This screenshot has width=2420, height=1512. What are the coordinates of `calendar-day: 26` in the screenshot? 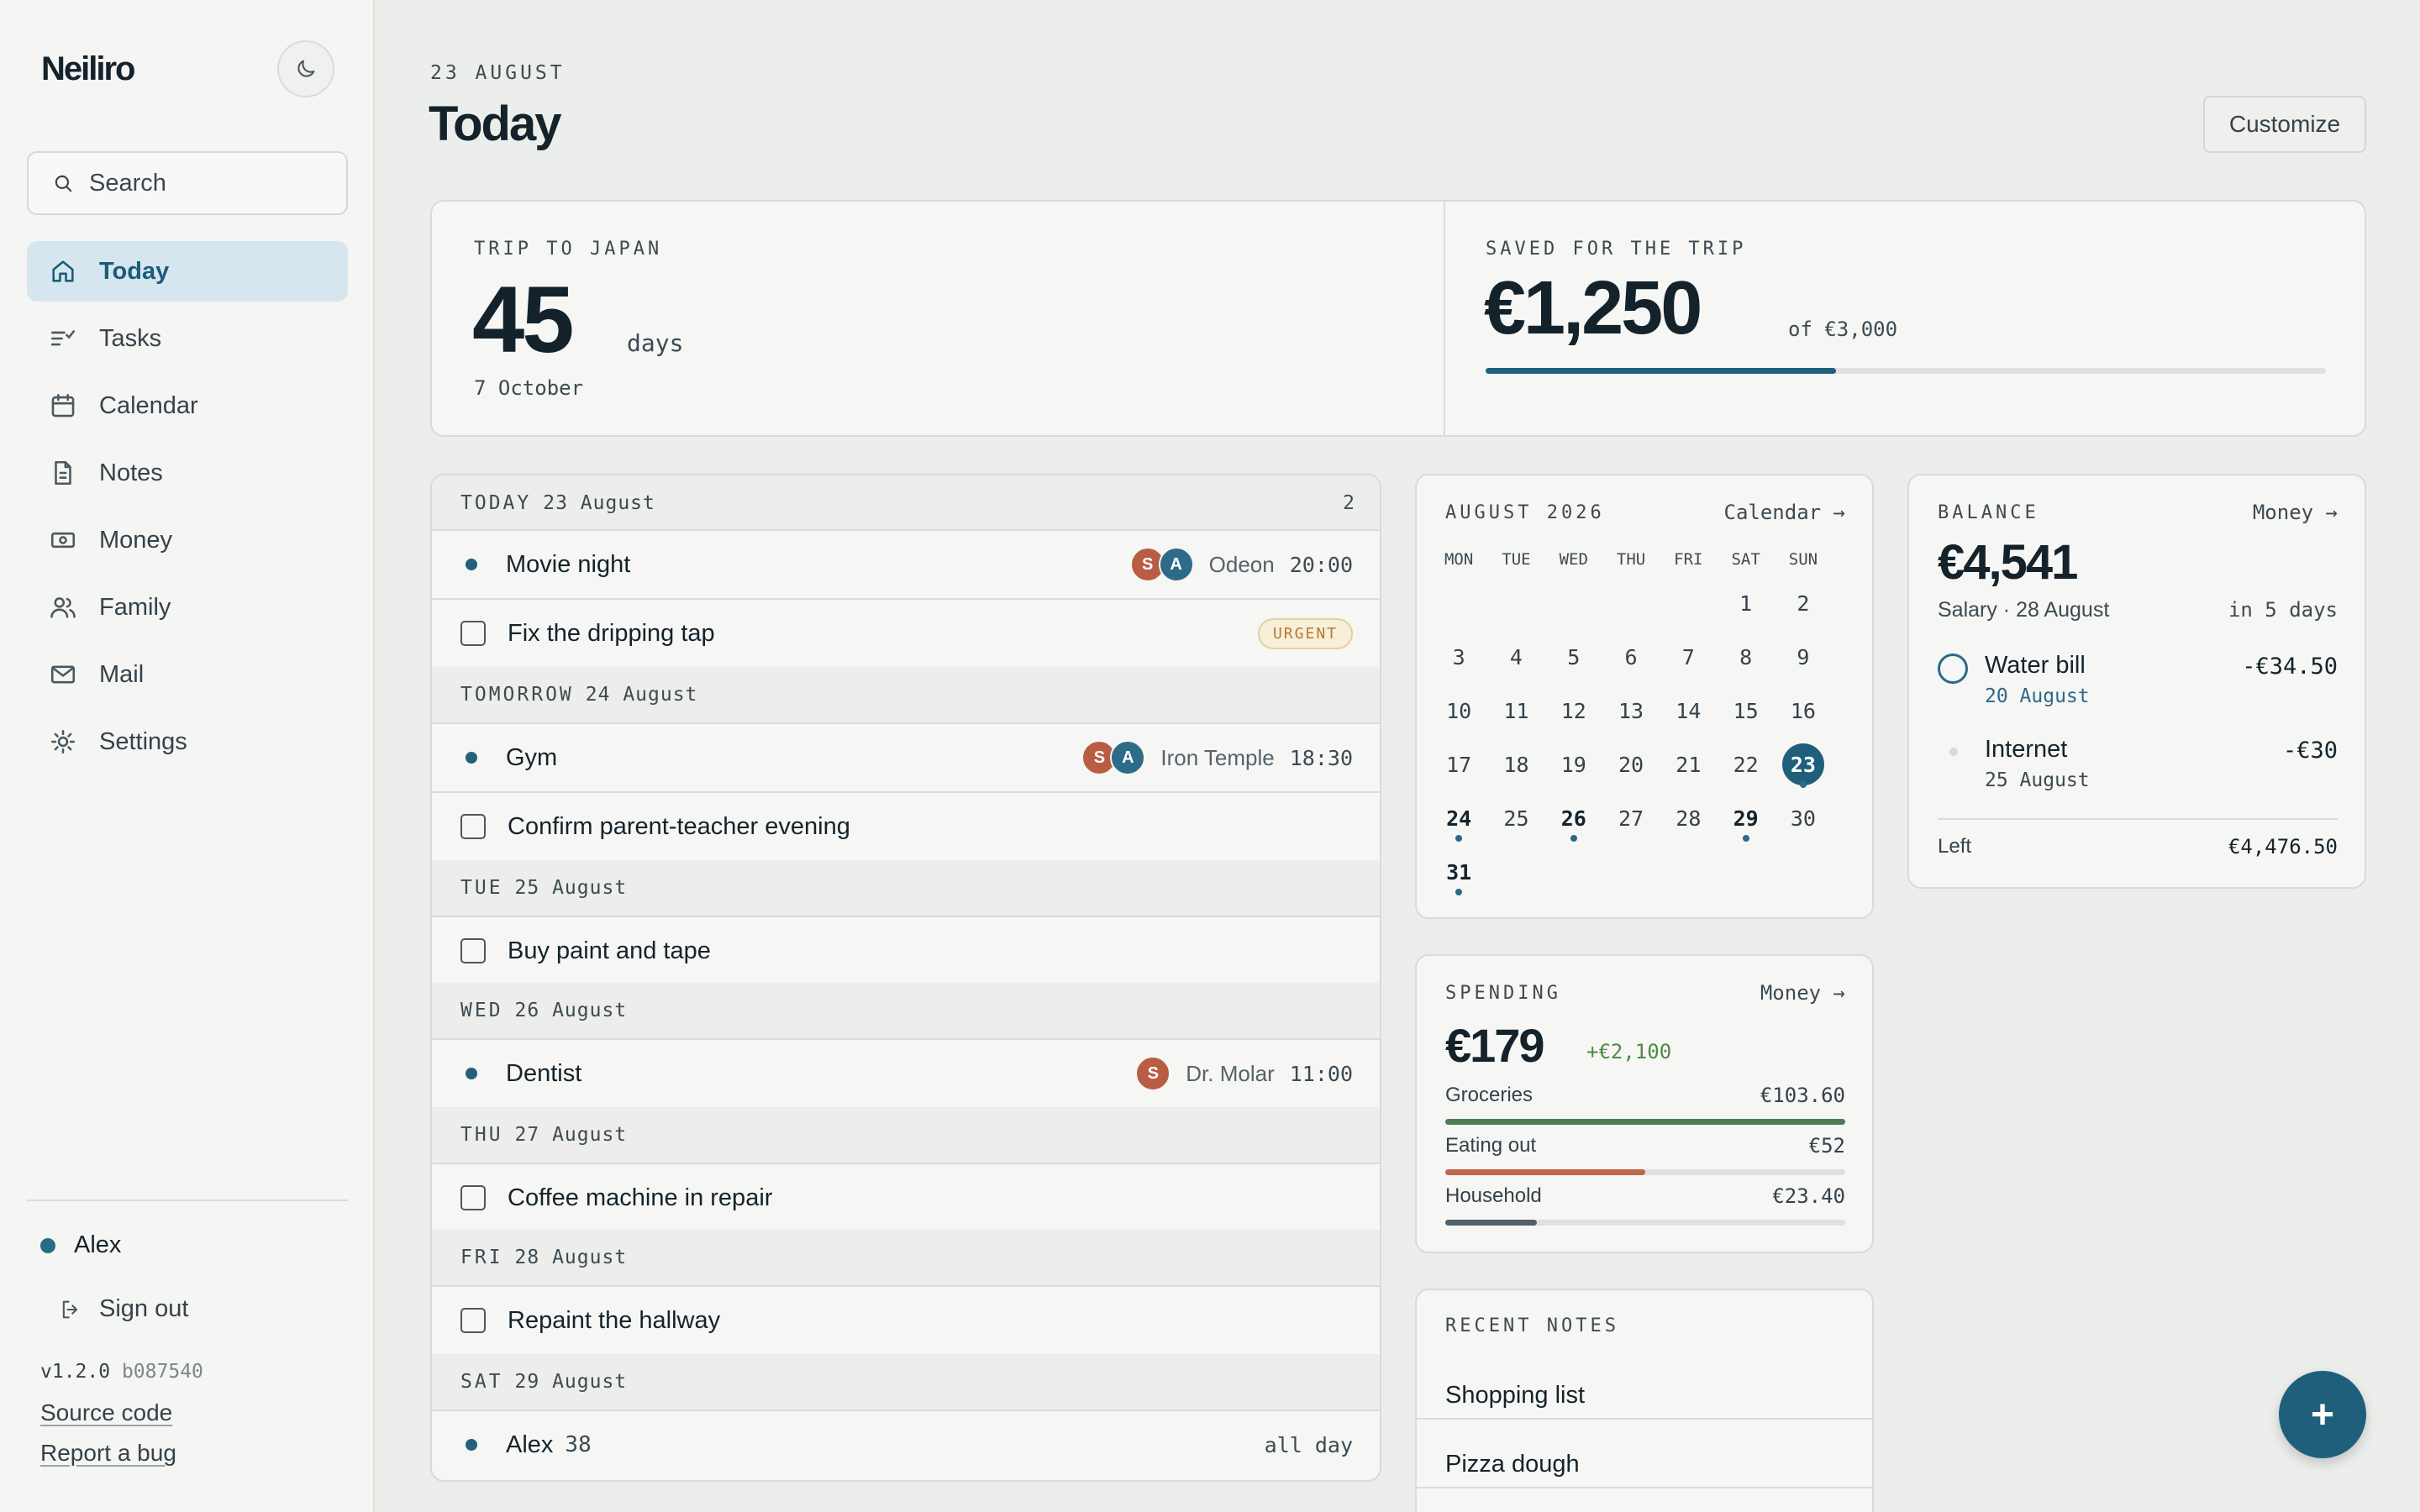 It's located at (1573, 818).